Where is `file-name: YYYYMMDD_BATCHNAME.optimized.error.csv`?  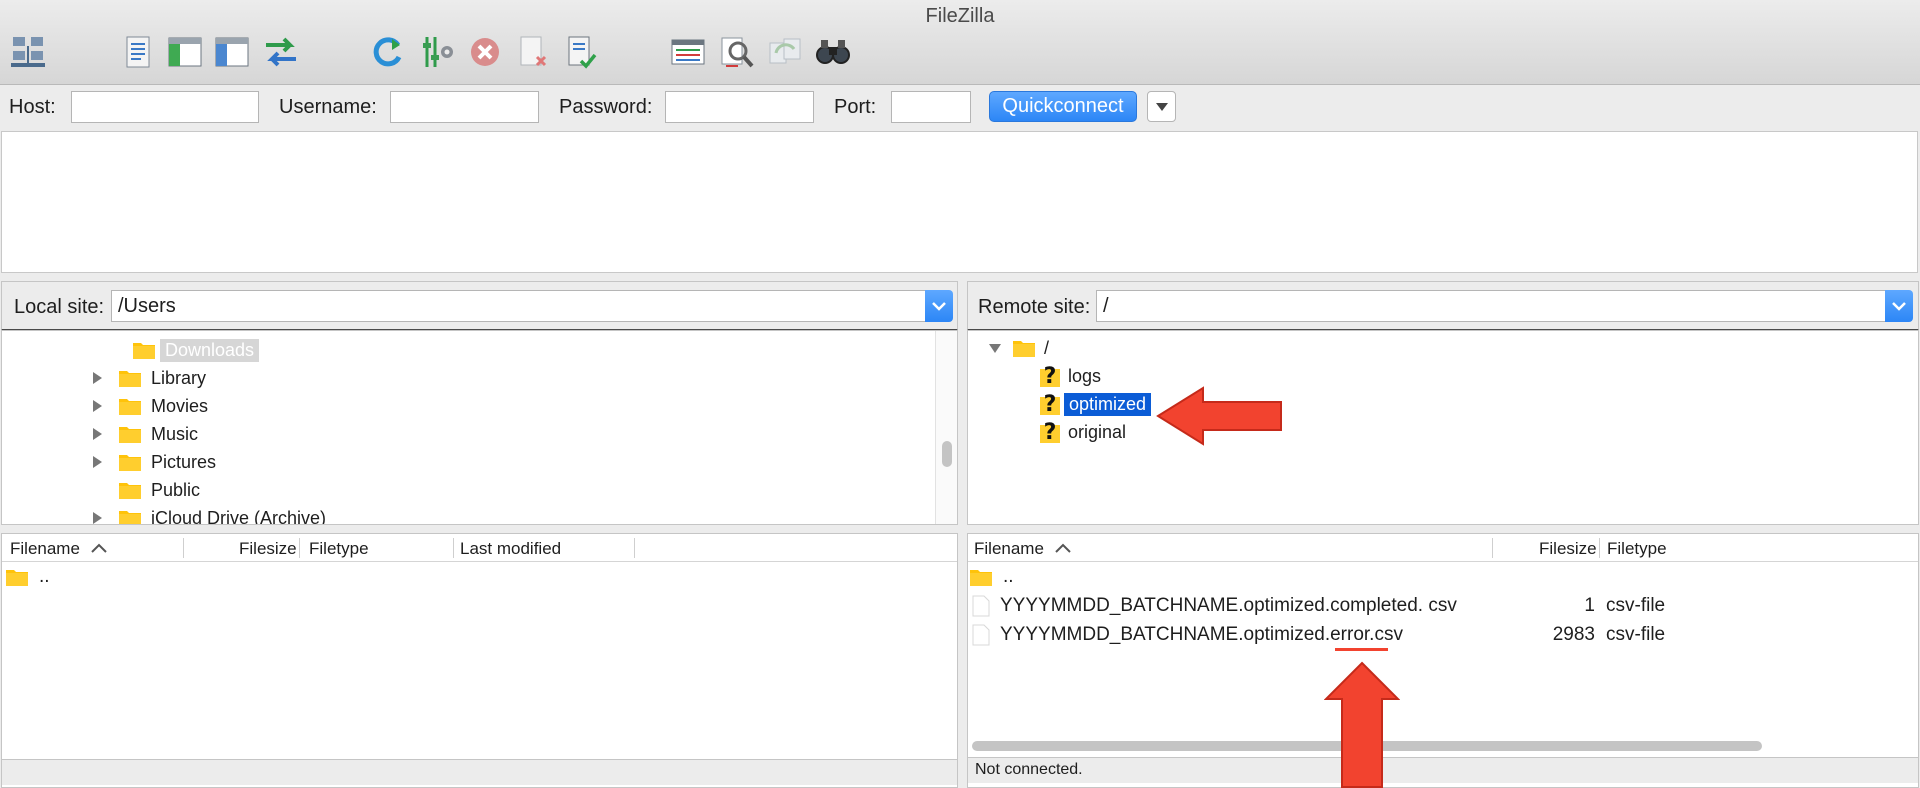 file-name: YYYYMMDD_BATCHNAME.optimized.error.csv is located at coordinates (1201, 634).